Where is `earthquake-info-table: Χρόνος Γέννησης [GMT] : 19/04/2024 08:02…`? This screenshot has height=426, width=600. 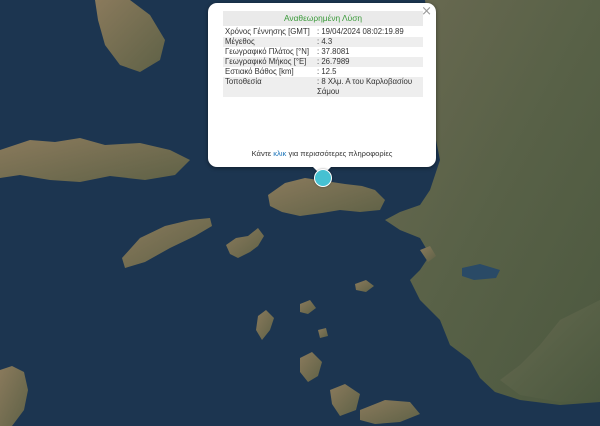
earthquake-info-table: Χρόνος Γέννησης [GMT] : 19/04/2024 08:02… is located at coordinates (323, 62).